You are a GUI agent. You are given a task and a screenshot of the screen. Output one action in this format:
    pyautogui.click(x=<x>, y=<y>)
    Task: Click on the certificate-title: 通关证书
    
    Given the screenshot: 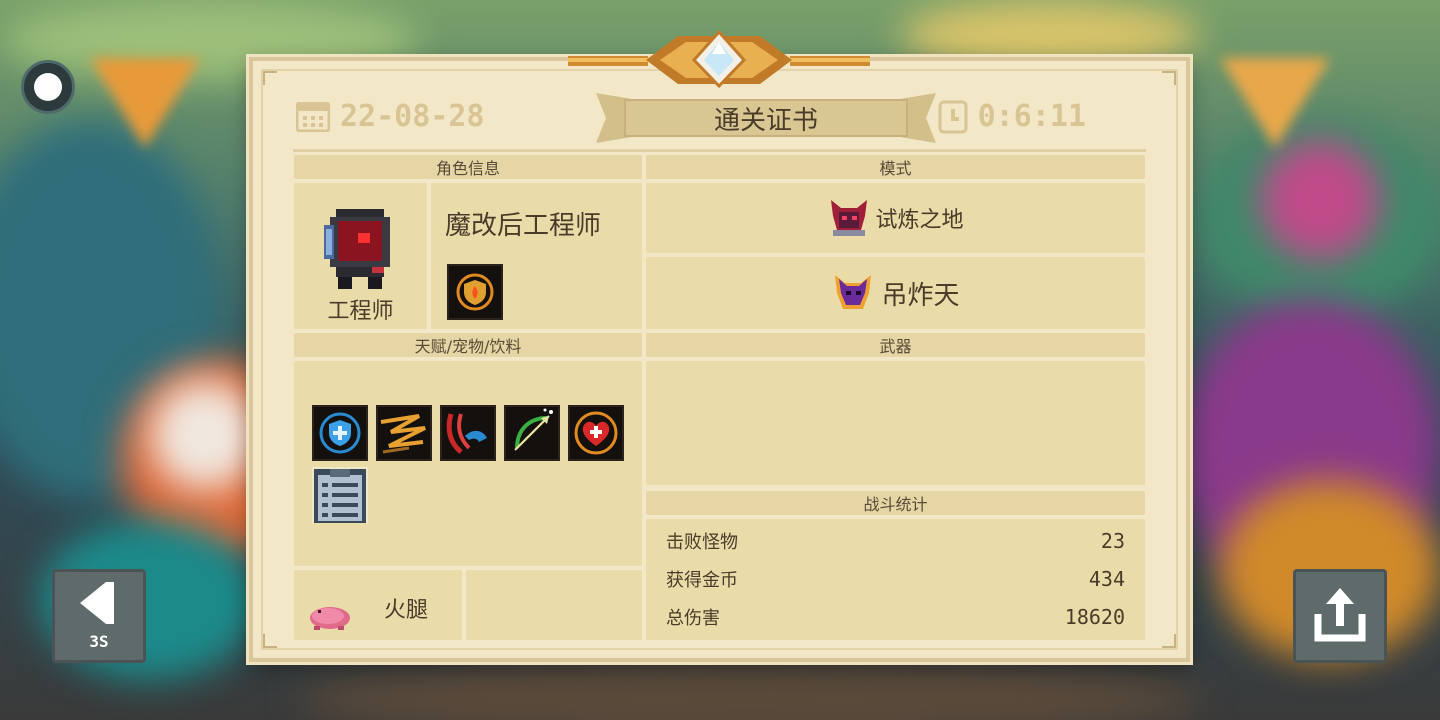 What is the action you would take?
    pyautogui.click(x=765, y=120)
    